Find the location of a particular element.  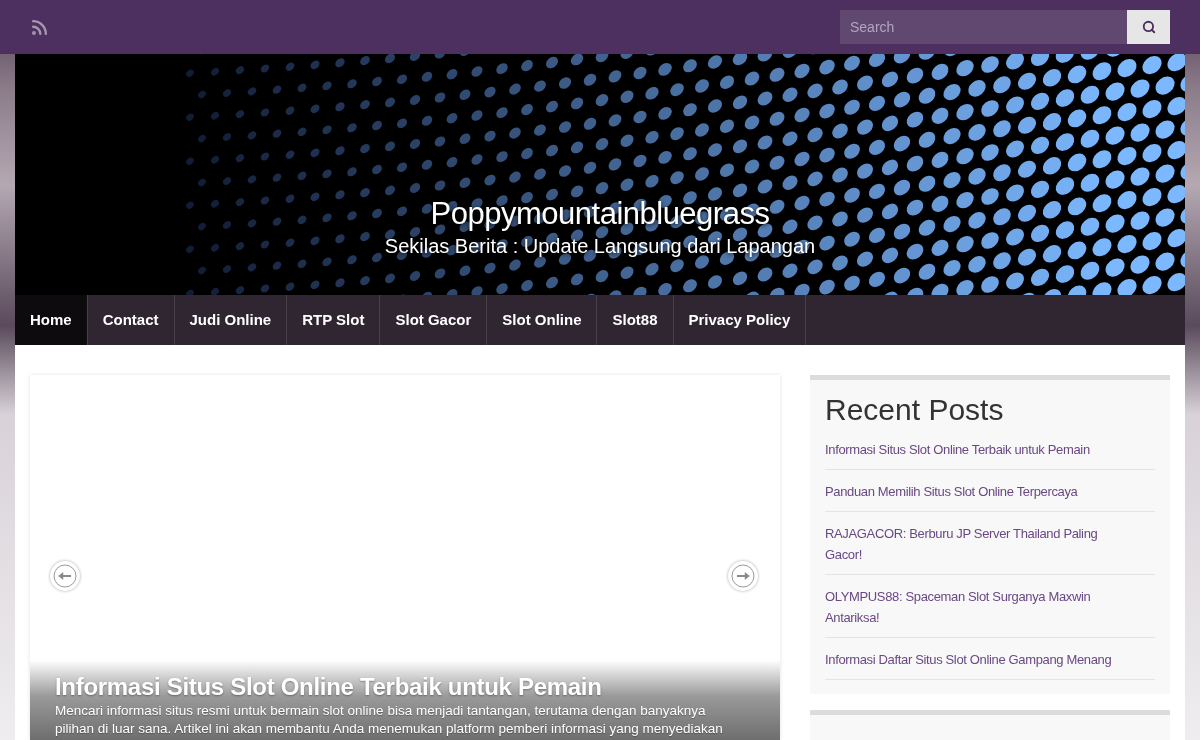

arrow-left-icon is located at coordinates (65, 576).